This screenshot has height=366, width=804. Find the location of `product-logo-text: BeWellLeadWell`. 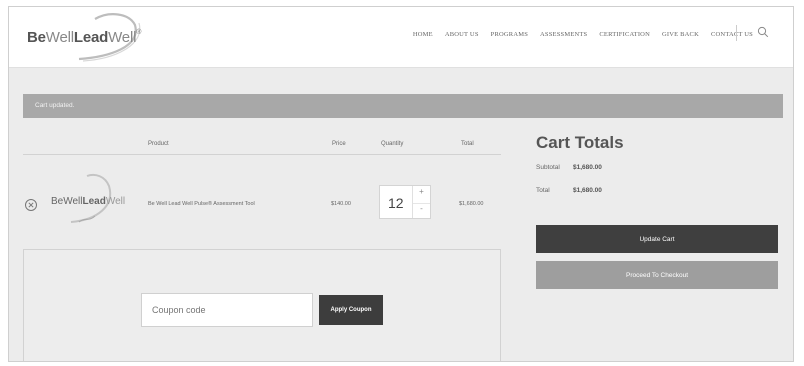

product-logo-text: BeWellLeadWell is located at coordinates (88, 201).